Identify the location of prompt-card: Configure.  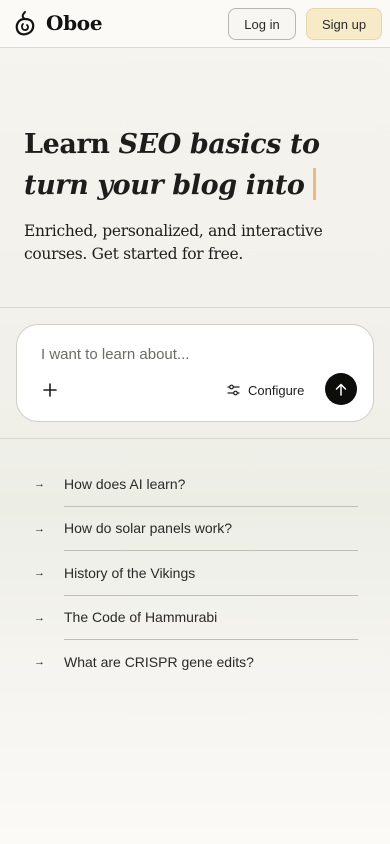
(195, 373).